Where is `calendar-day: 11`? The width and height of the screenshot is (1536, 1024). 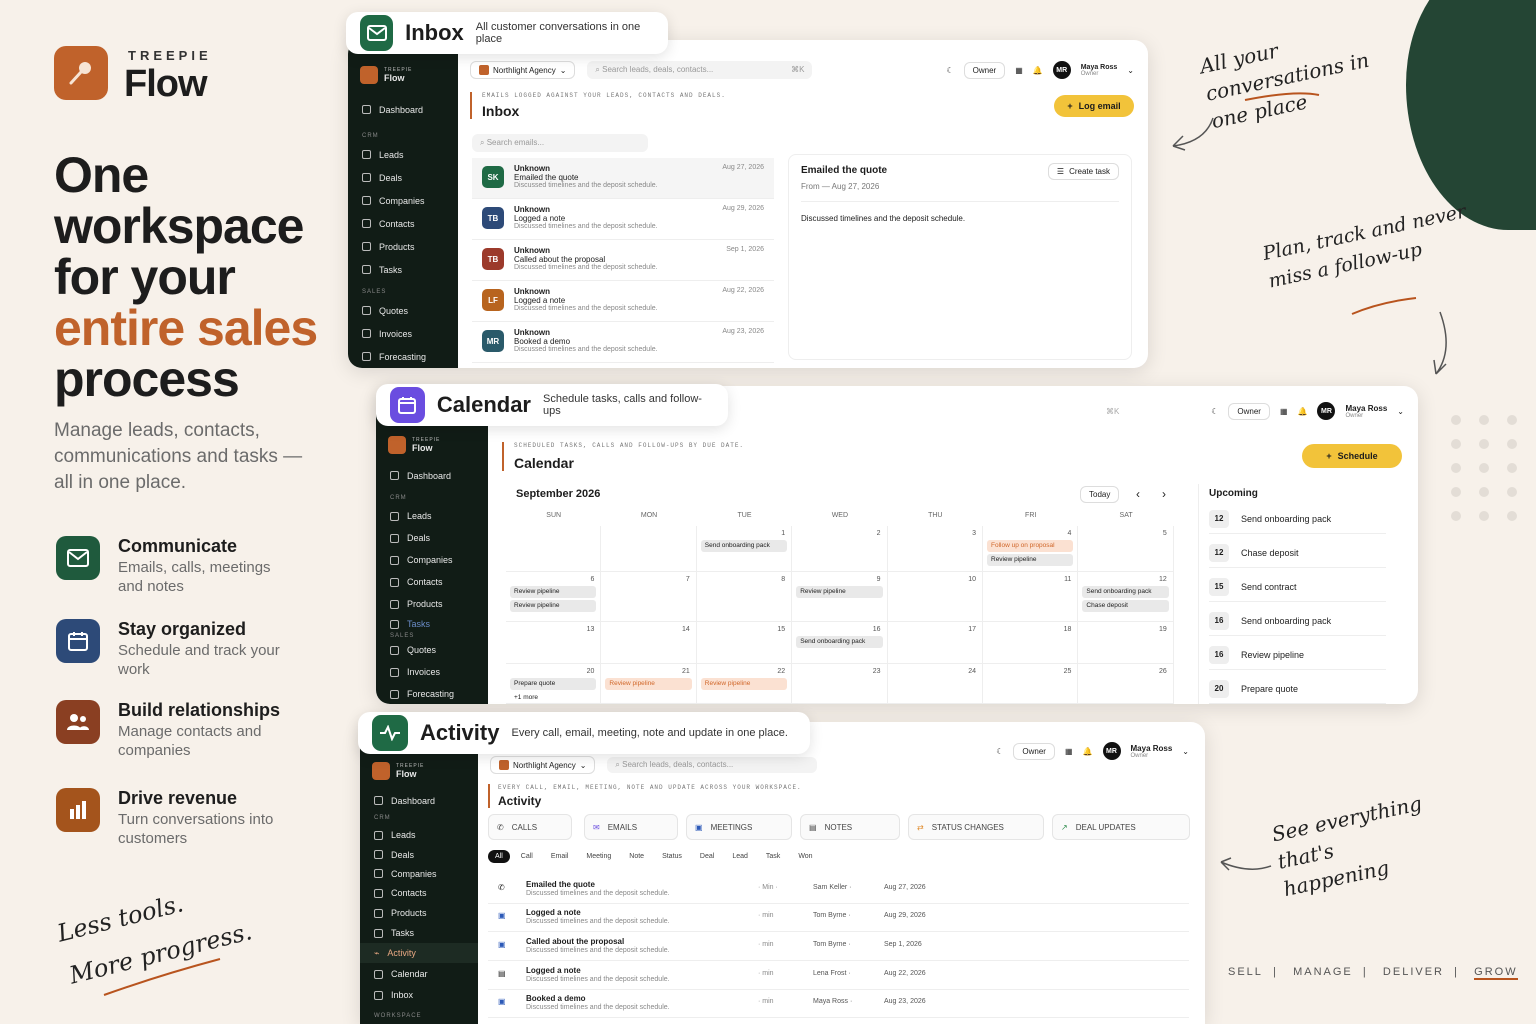
calendar-day: 11 is located at coordinates (1031, 597).